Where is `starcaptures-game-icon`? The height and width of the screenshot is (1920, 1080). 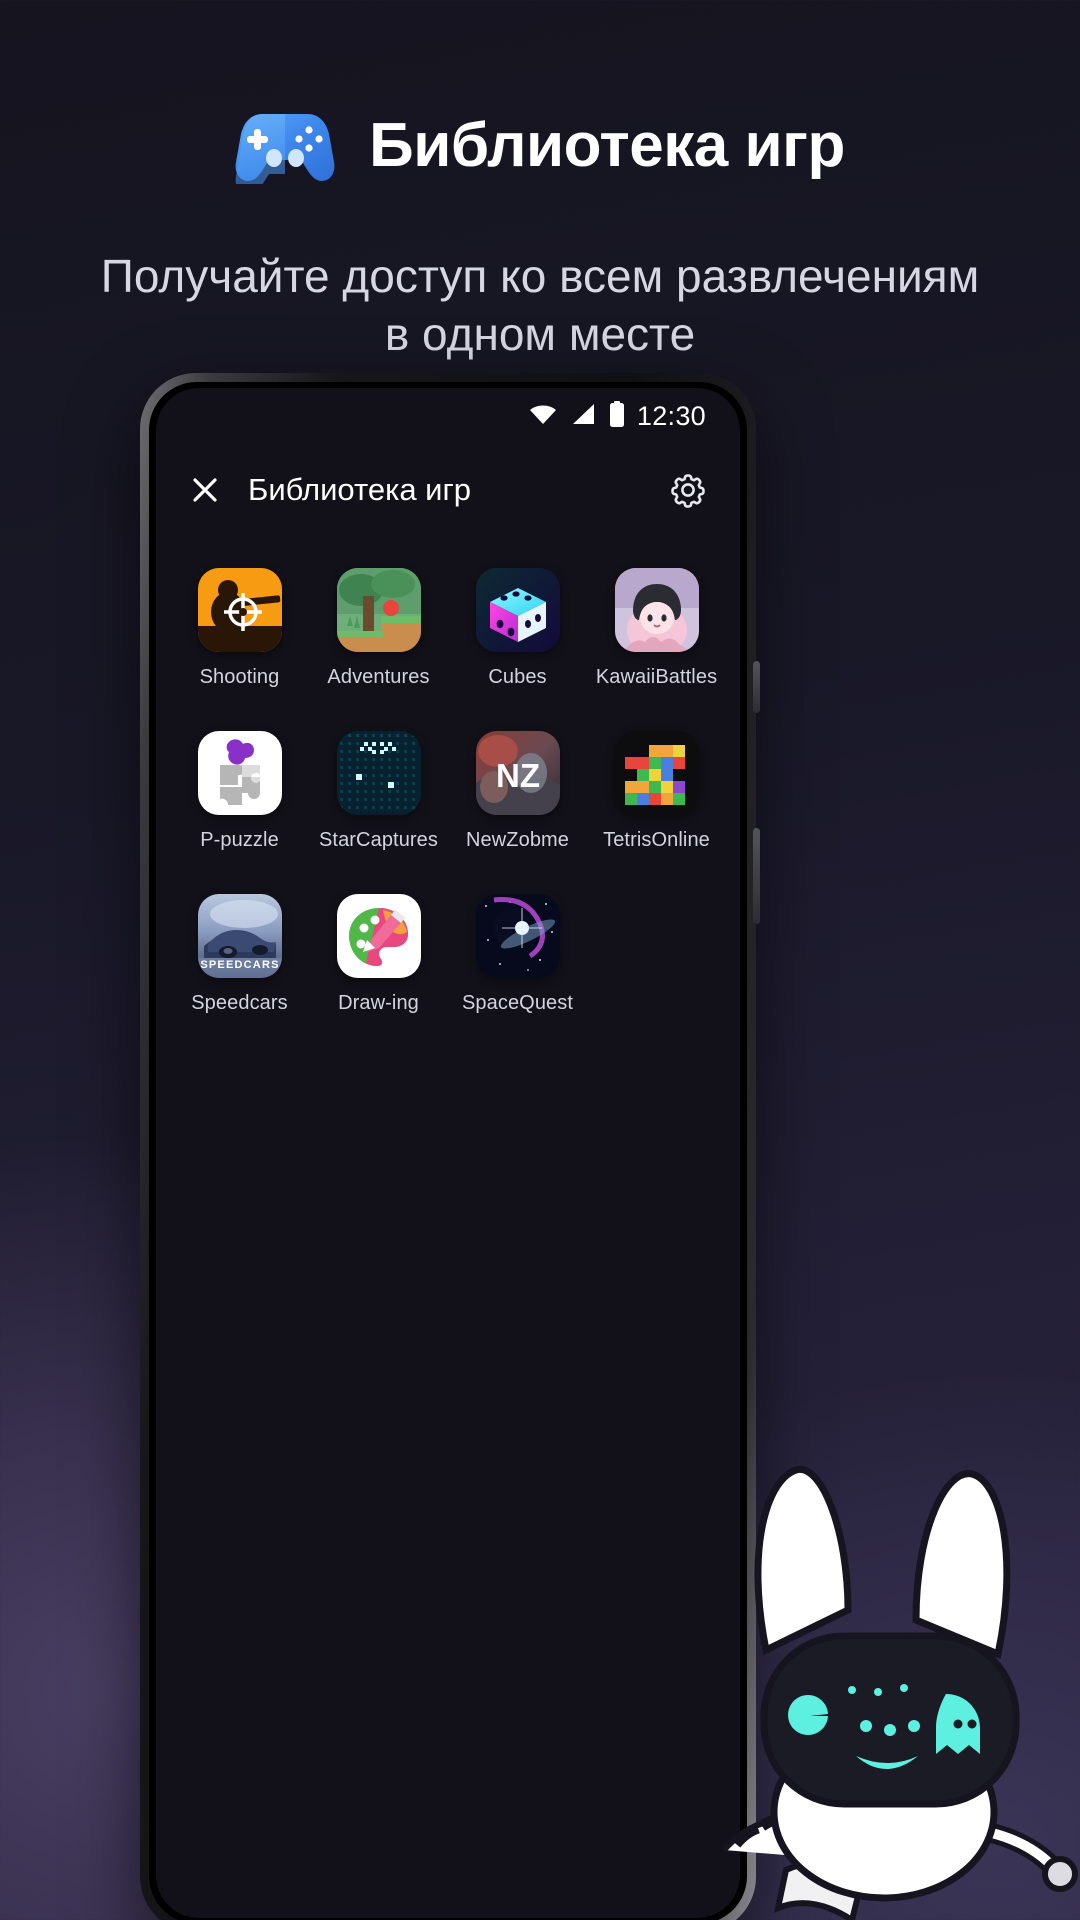 starcaptures-game-icon is located at coordinates (378, 773).